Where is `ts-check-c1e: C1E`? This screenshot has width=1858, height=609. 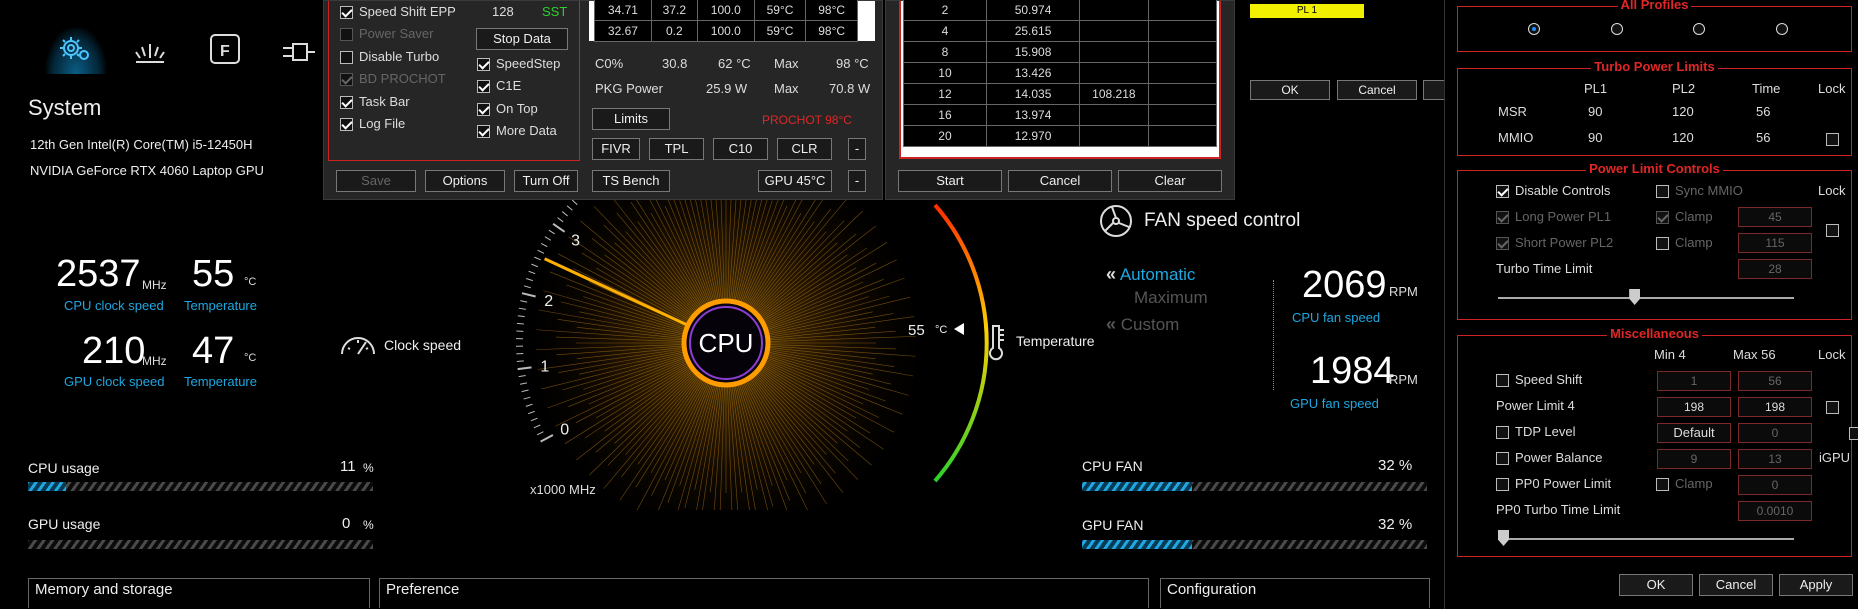 ts-check-c1e: C1E is located at coordinates (499, 86).